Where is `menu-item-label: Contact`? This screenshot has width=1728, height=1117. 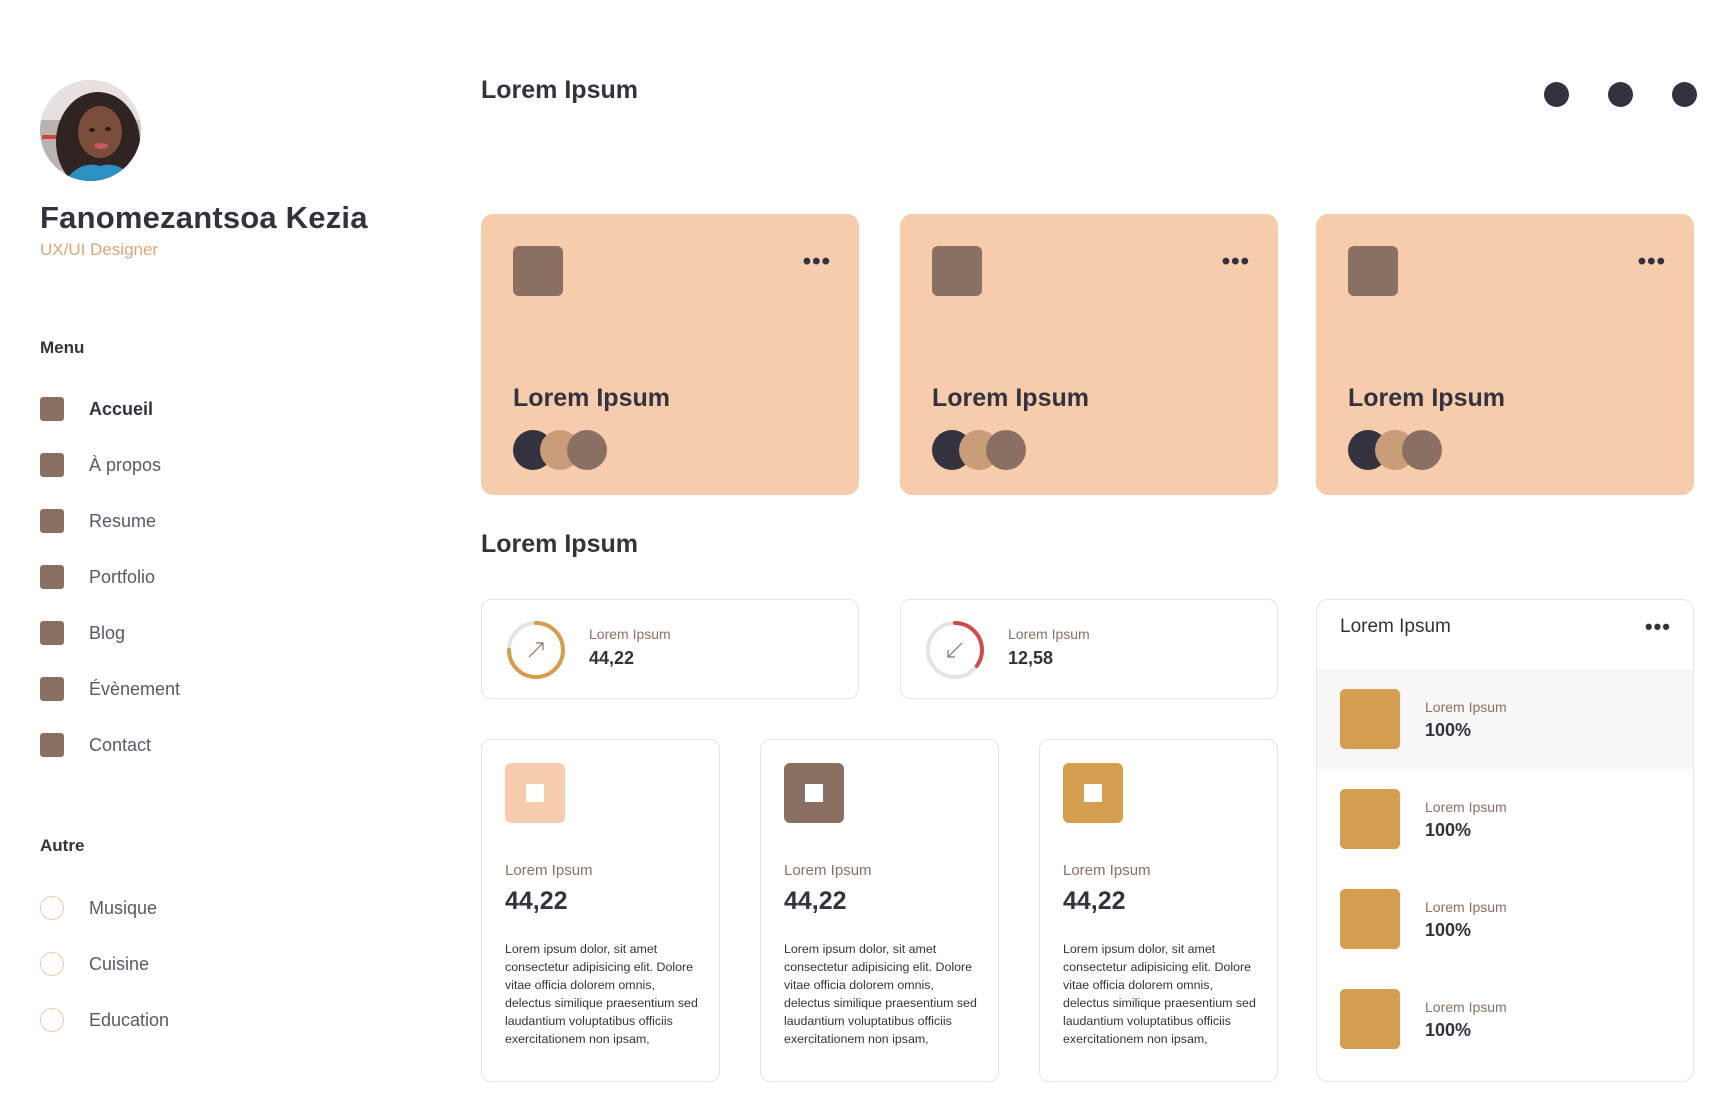 menu-item-label: Contact is located at coordinates (120, 744).